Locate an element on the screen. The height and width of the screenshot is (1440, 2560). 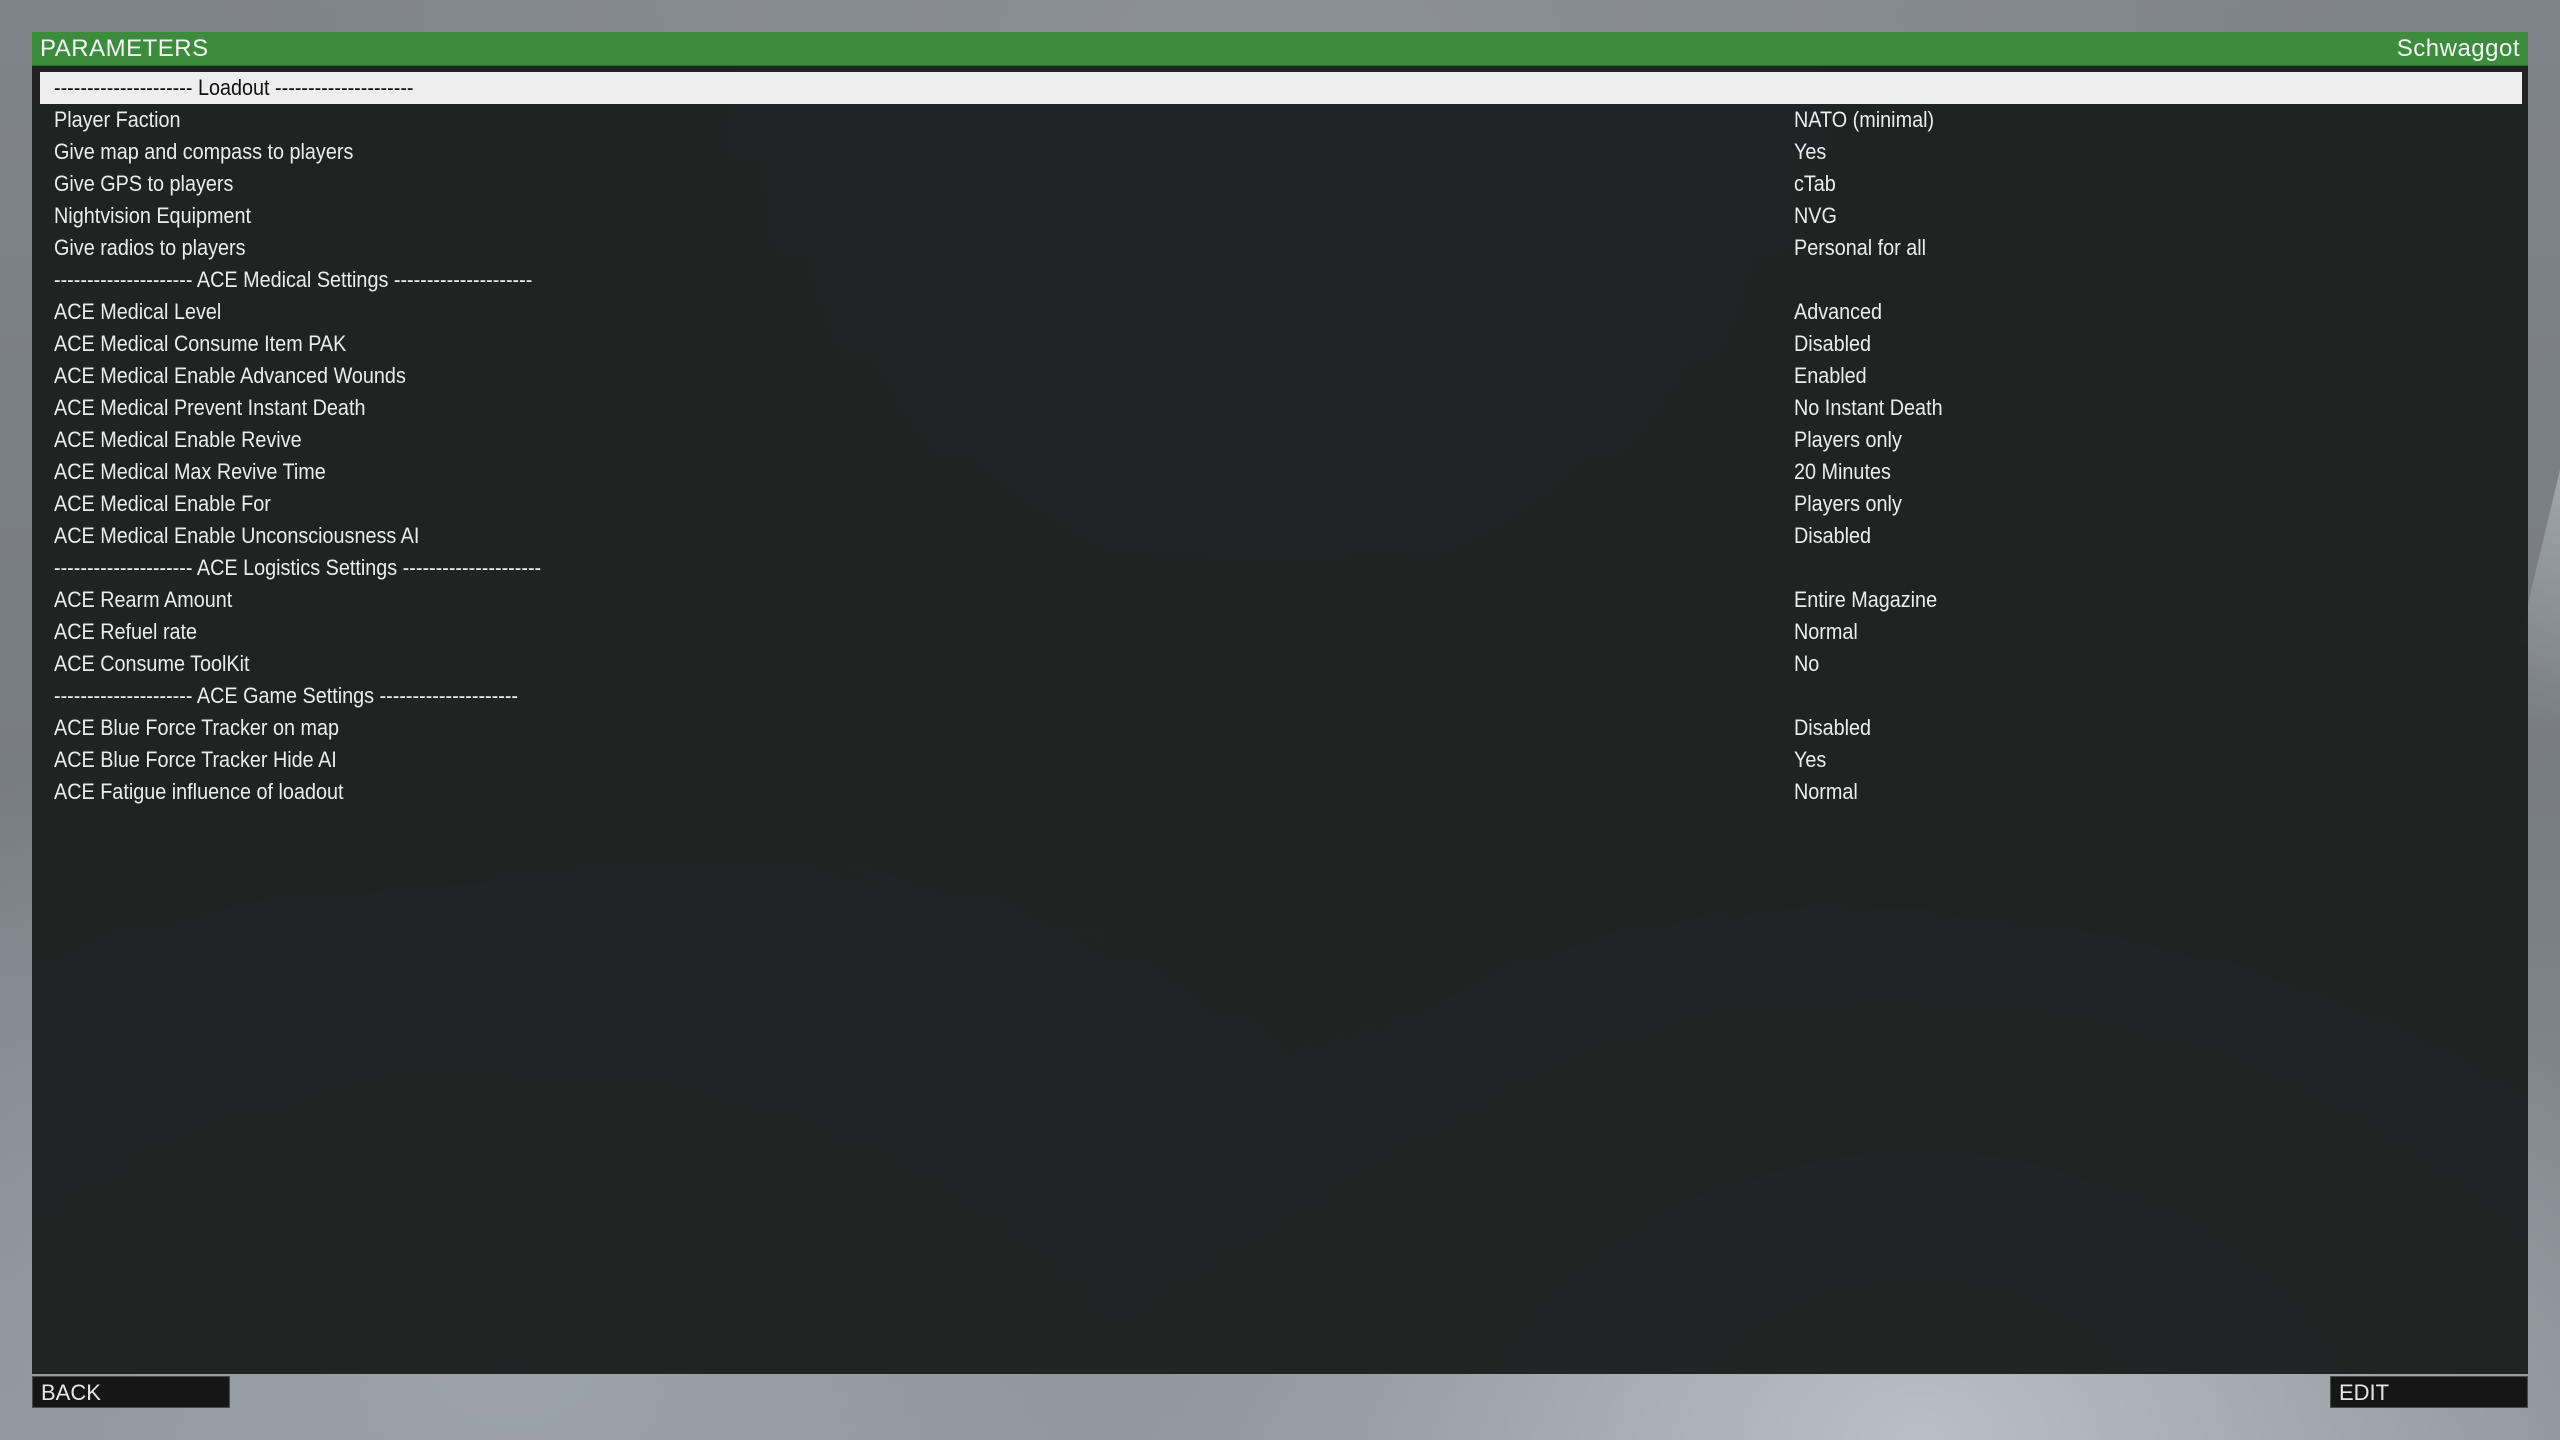
row-value: Advanced is located at coordinates (1838, 311).